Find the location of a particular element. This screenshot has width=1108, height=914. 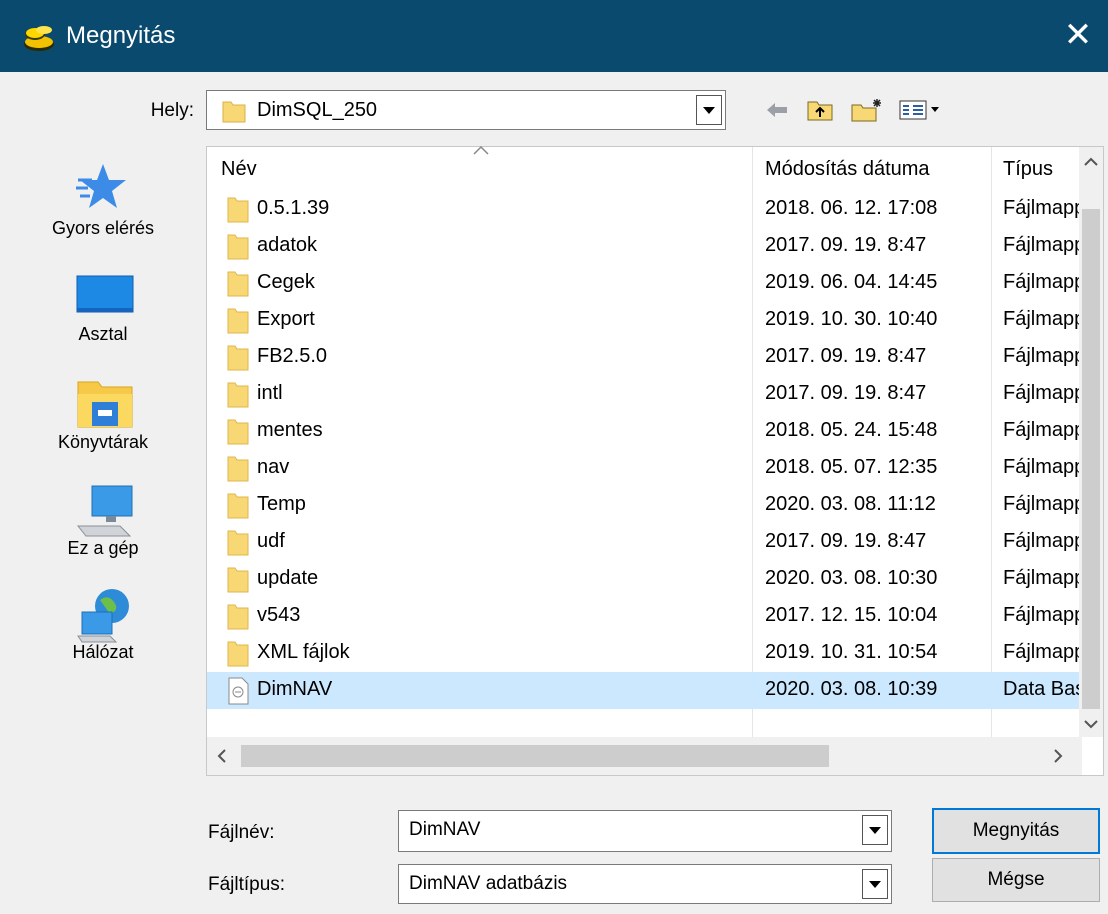

file-date: 2018. 06. 12. 17:08 is located at coordinates (851, 208).